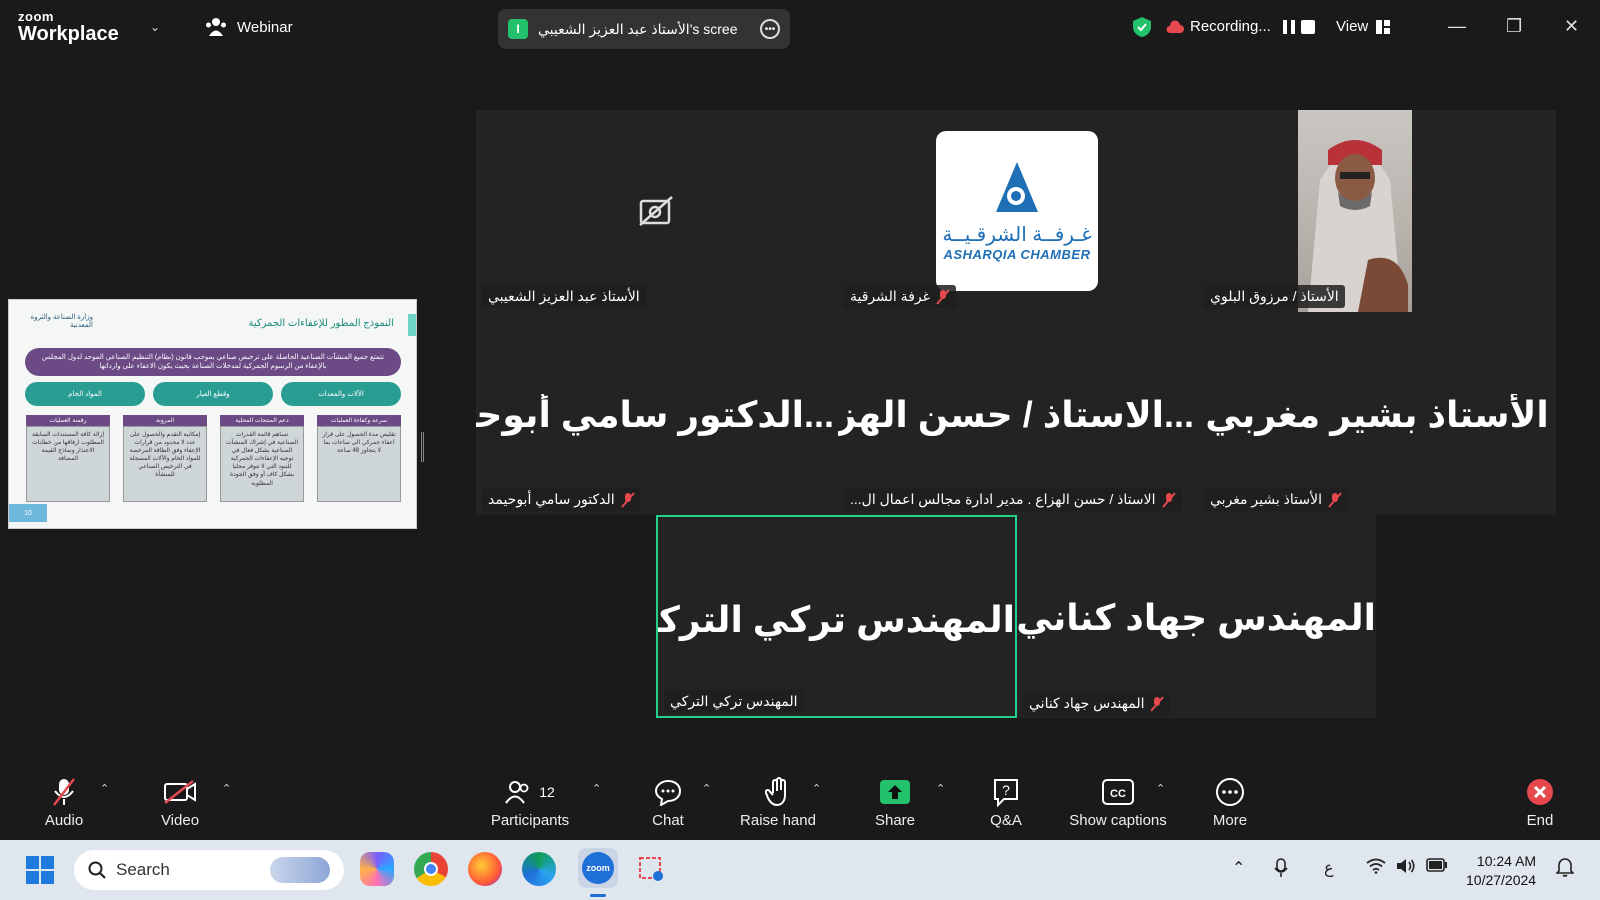  I want to click on shield-icon, so click(1142, 27).